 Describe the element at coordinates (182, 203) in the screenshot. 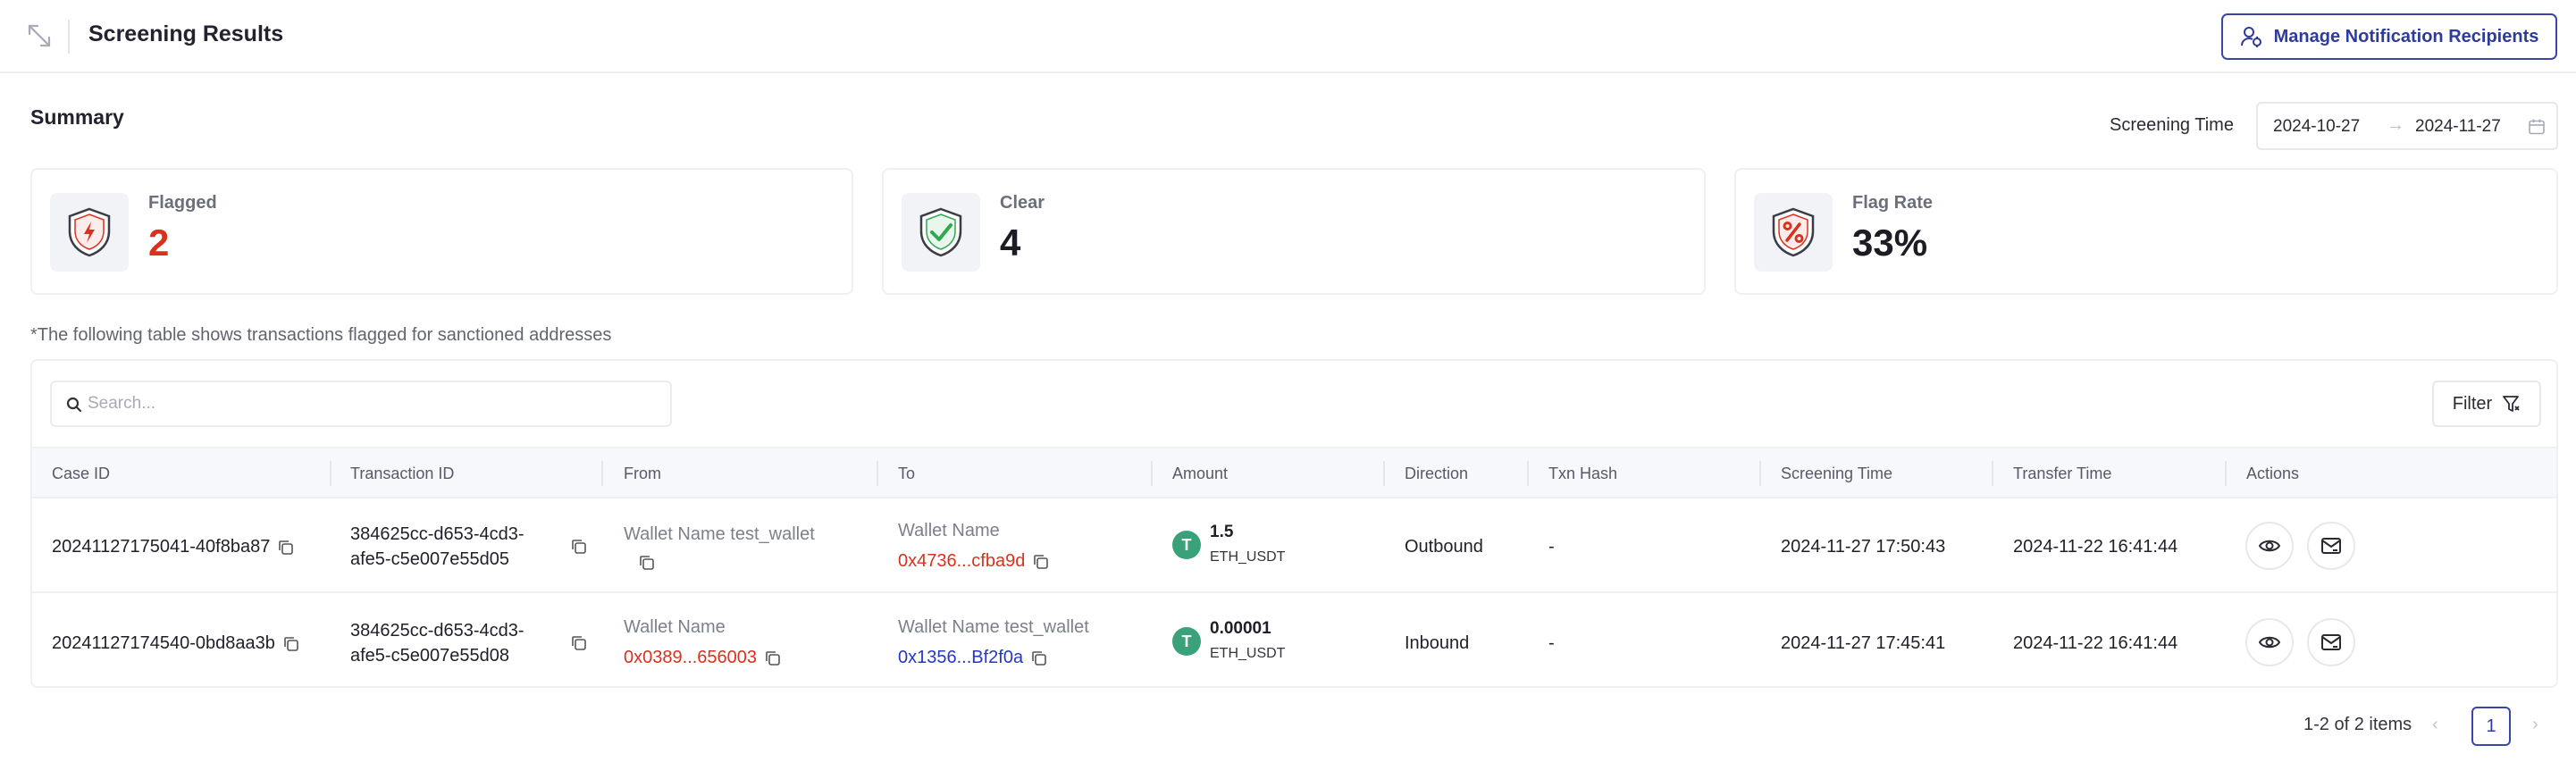

I see `flagged-label: Flagged` at that location.